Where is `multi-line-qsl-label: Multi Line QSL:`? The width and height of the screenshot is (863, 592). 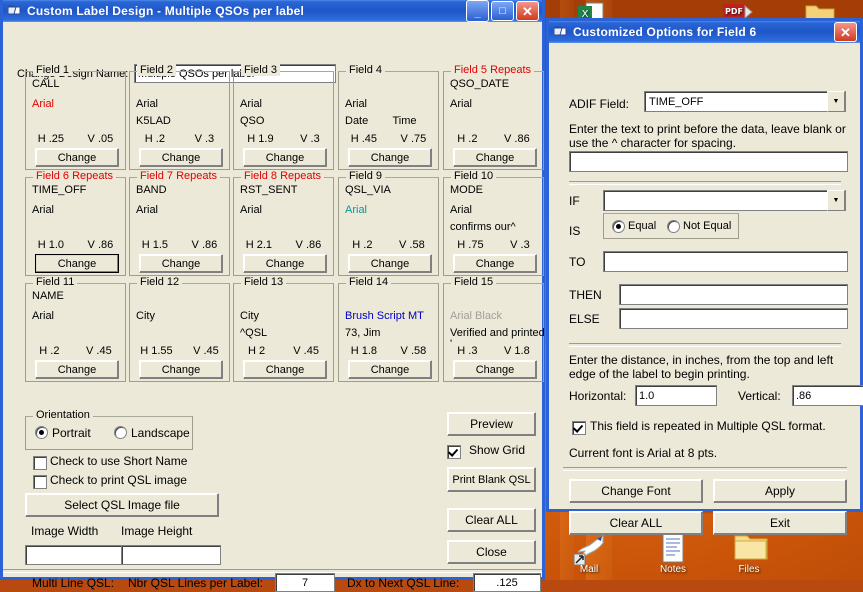
multi-line-qsl-label: Multi Line QSL: is located at coordinates (73, 583).